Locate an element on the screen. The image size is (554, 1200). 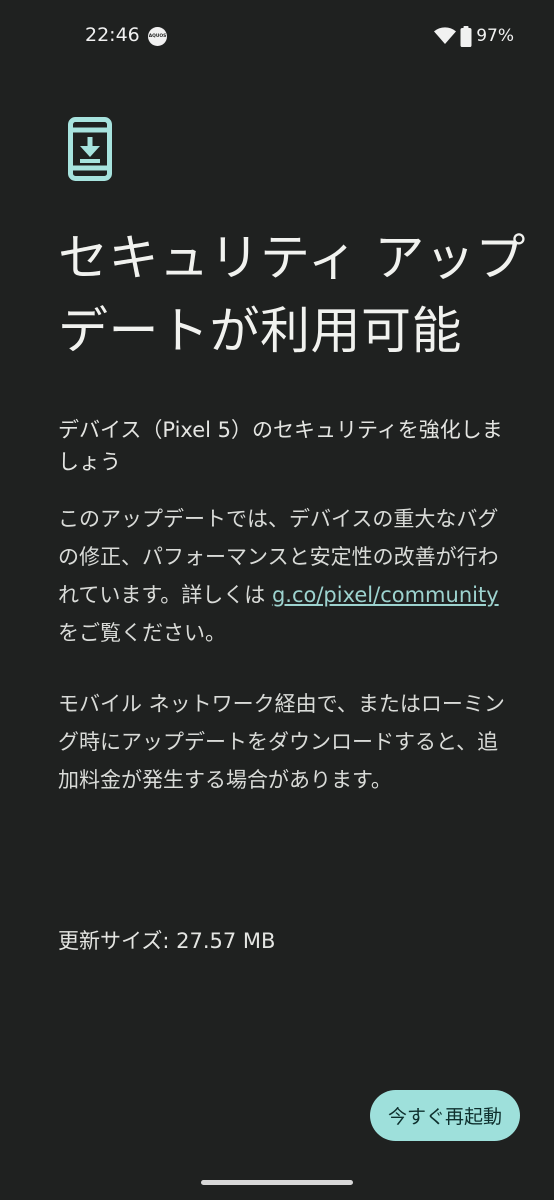
community-link: g.co/pixel/community is located at coordinates (385, 595).